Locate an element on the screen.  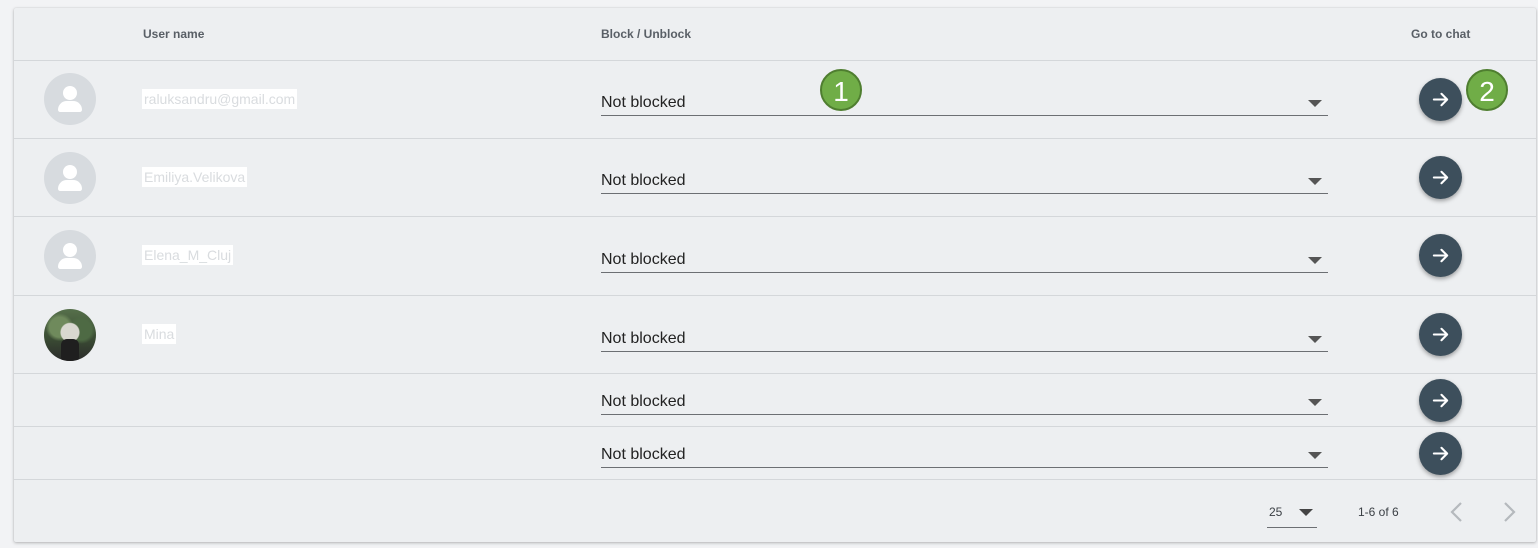
user-name: Emiliya.Velikova is located at coordinates (195, 177).